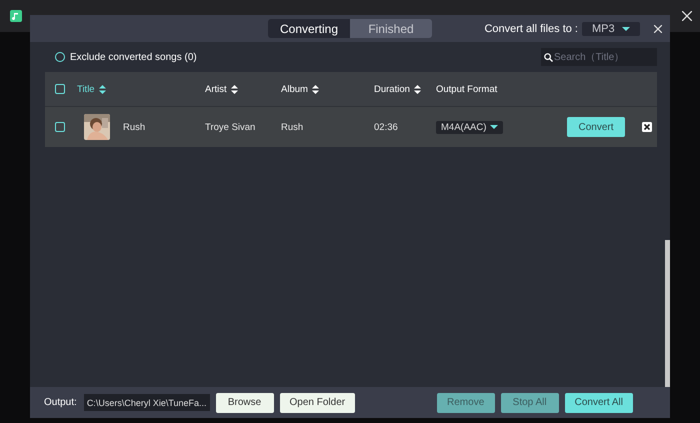 The width and height of the screenshot is (700, 423). What do you see at coordinates (292, 127) in the screenshot?
I see `album-cell-text: Rush` at bounding box center [292, 127].